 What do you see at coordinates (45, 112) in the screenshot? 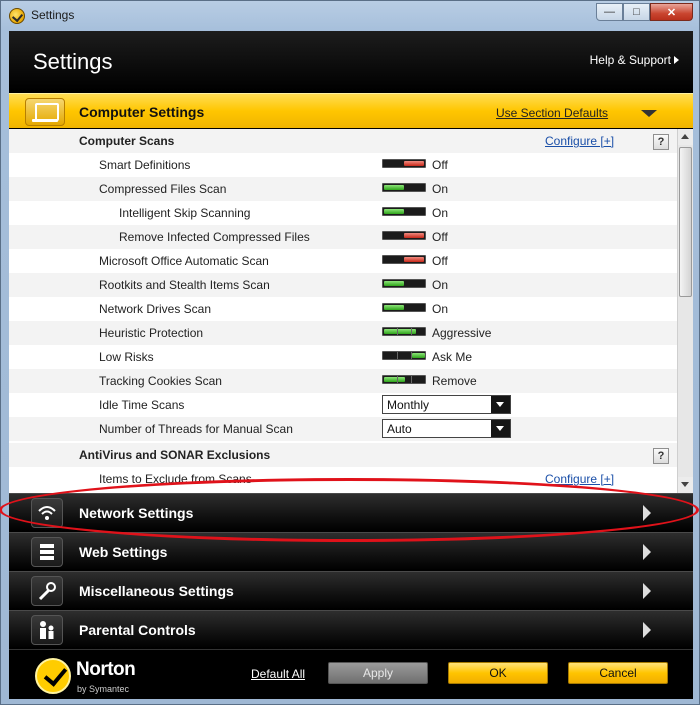
I see `computer-icon` at bounding box center [45, 112].